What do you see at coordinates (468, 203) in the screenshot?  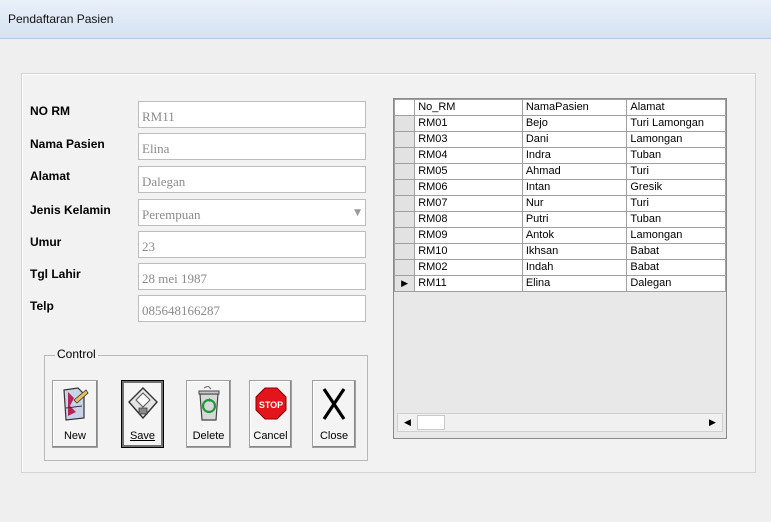 I see `table-cell: RM07` at bounding box center [468, 203].